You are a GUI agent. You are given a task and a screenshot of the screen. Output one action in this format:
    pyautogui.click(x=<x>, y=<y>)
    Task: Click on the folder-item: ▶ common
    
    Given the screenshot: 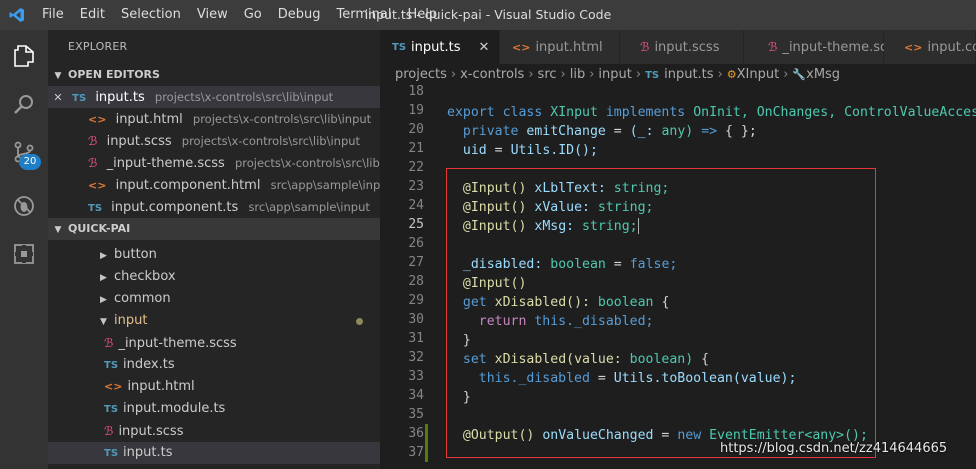 What is the action you would take?
    pyautogui.click(x=214, y=299)
    